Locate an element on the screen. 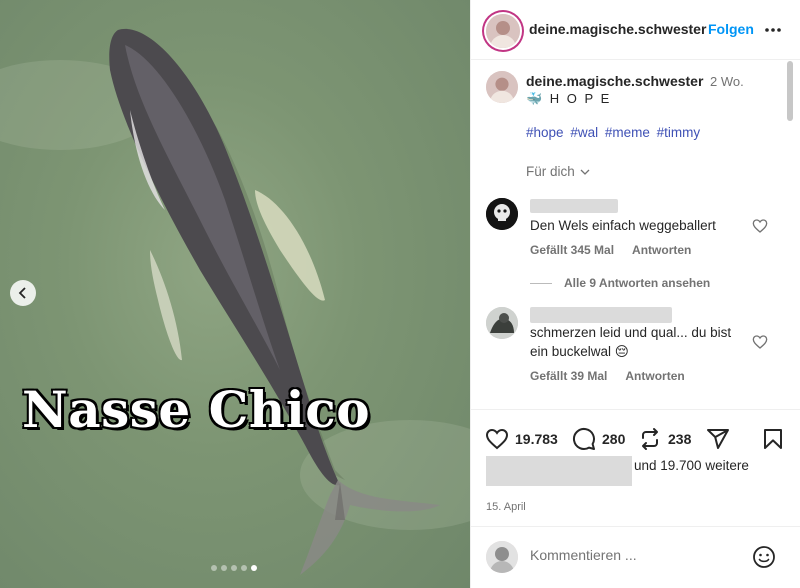 The width and height of the screenshot is (800, 588). hashtag-link: #hope is located at coordinates (545, 132).